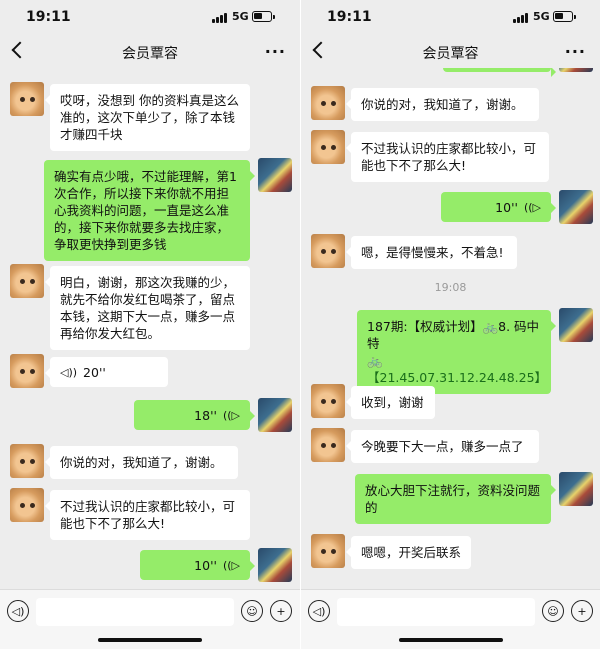  Describe the element at coordinates (457, 377) in the screenshot. I see `lottery-numbers: 【21.45.07.31.12.24.48.25】` at that location.